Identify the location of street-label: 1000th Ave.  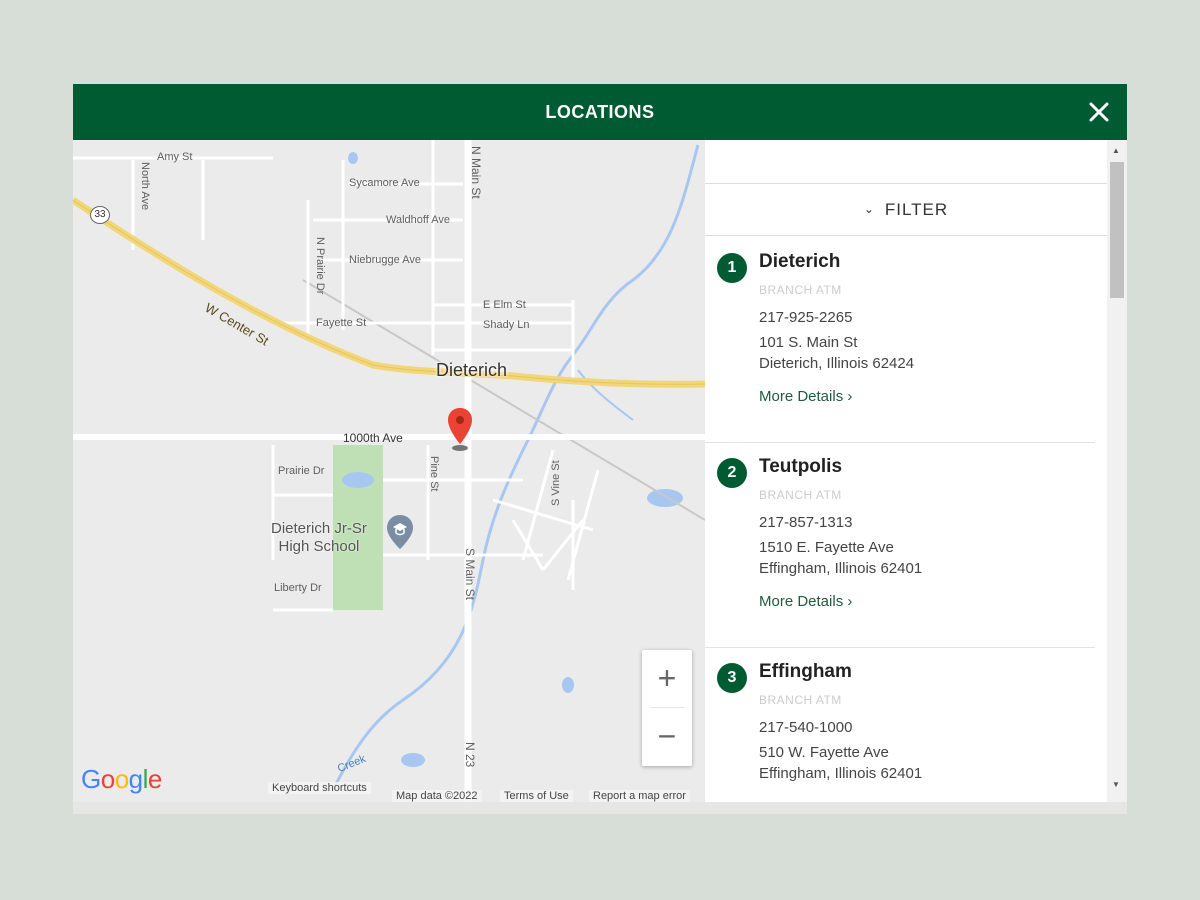
(373, 438).